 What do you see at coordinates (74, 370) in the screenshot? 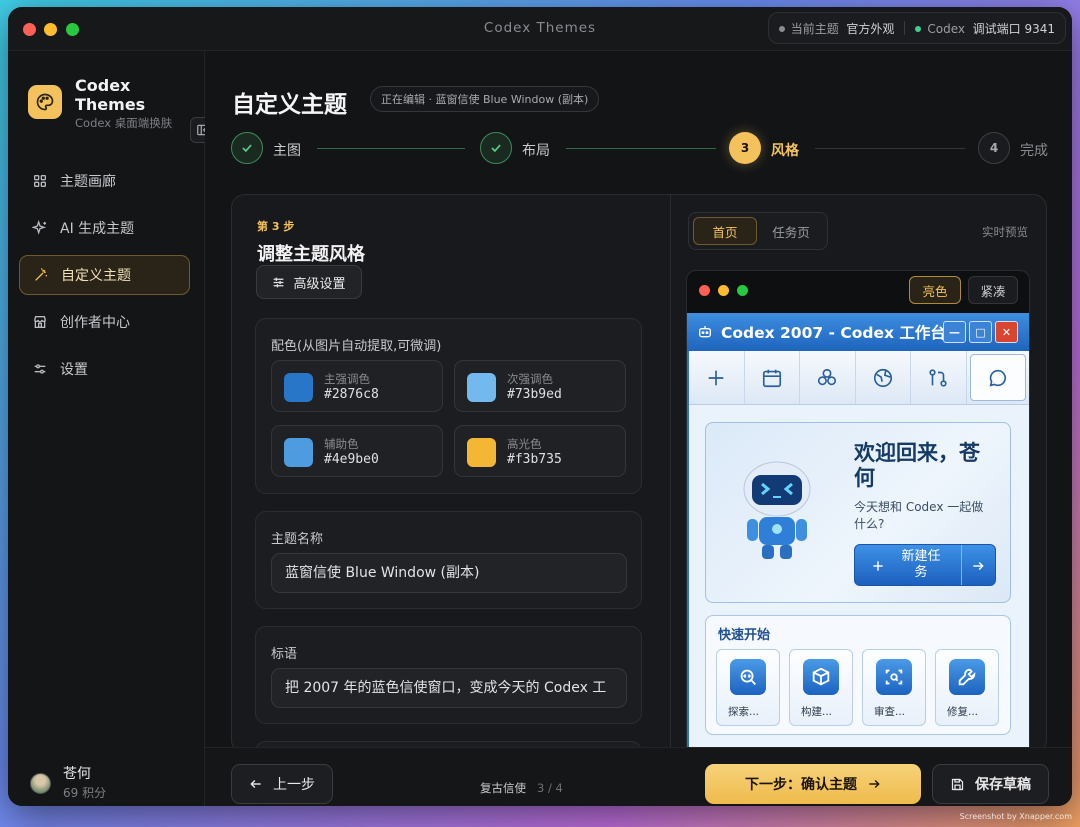
I see `sidebar-item-label: 设置` at bounding box center [74, 370].